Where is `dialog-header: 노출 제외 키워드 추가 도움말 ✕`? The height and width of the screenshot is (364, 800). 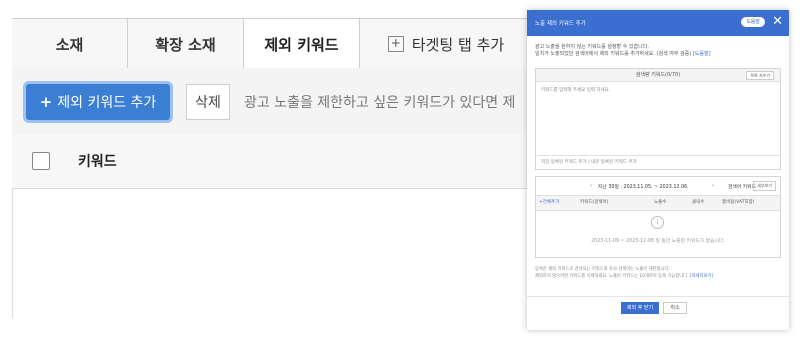 dialog-header: 노출 제외 키워드 추가 도움말 ✕ is located at coordinates (658, 23).